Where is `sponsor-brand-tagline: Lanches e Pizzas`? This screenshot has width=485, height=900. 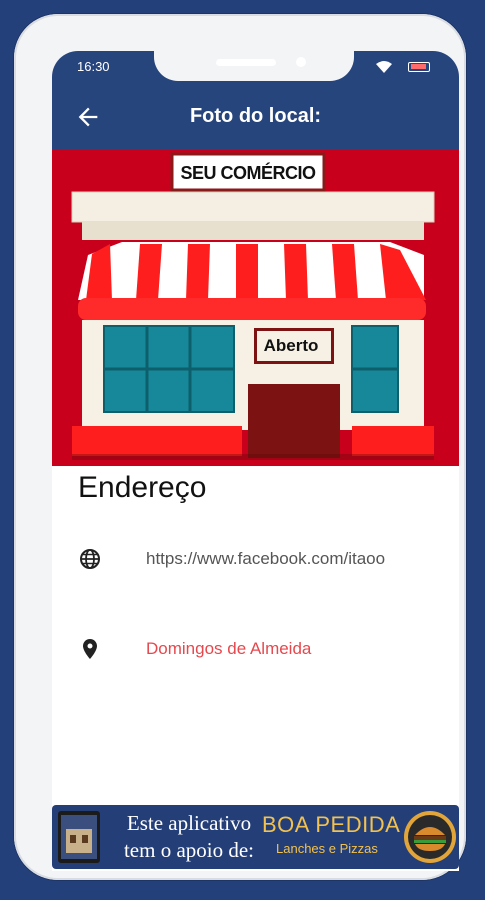 sponsor-brand-tagline: Lanches e Pizzas is located at coordinates (327, 848).